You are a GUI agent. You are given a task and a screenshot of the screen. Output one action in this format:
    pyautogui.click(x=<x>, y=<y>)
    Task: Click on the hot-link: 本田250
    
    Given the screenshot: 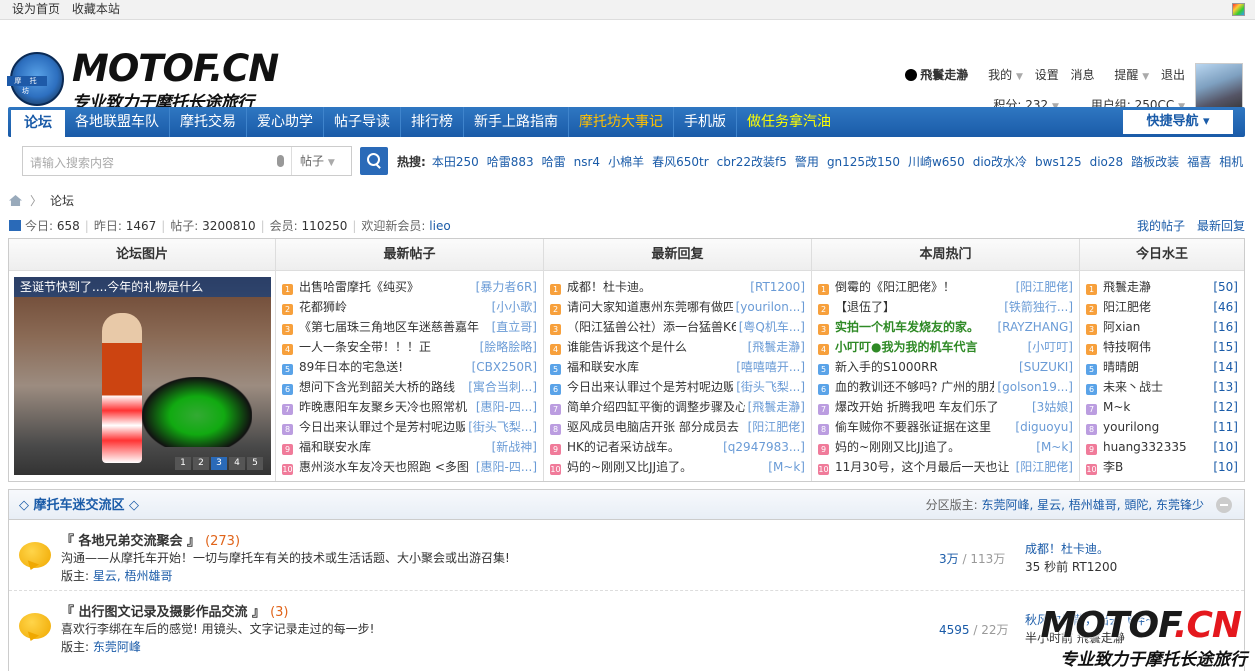 What is the action you would take?
    pyautogui.click(x=455, y=162)
    